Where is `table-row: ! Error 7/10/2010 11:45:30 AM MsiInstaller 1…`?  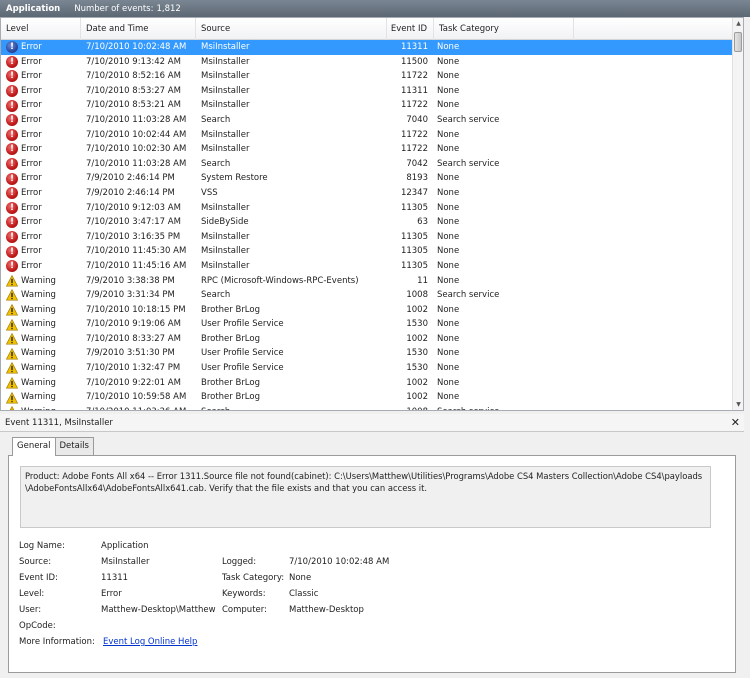
table-row: ! Error 7/10/2010 11:45:30 AM MsiInstaller 1… is located at coordinates (367, 251).